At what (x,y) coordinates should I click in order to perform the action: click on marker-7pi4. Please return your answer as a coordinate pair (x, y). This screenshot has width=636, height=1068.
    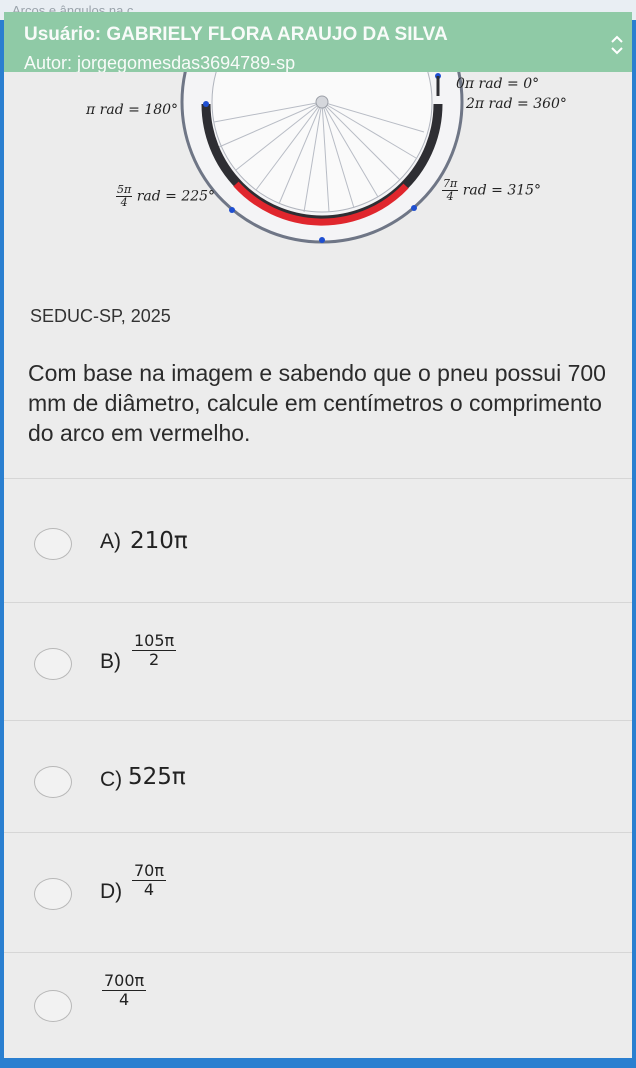
    Looking at the image, I should click on (414, 208).